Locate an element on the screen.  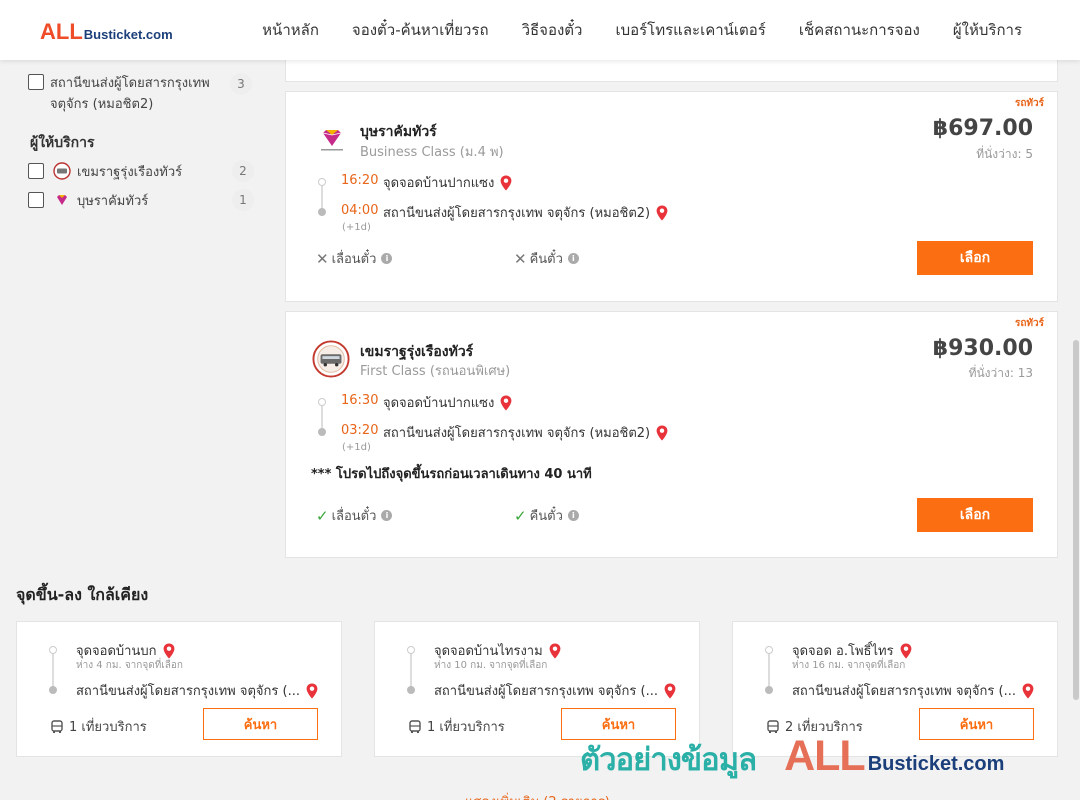
bus-class: First Class (รถนอนพิเศษ) is located at coordinates (435, 371).